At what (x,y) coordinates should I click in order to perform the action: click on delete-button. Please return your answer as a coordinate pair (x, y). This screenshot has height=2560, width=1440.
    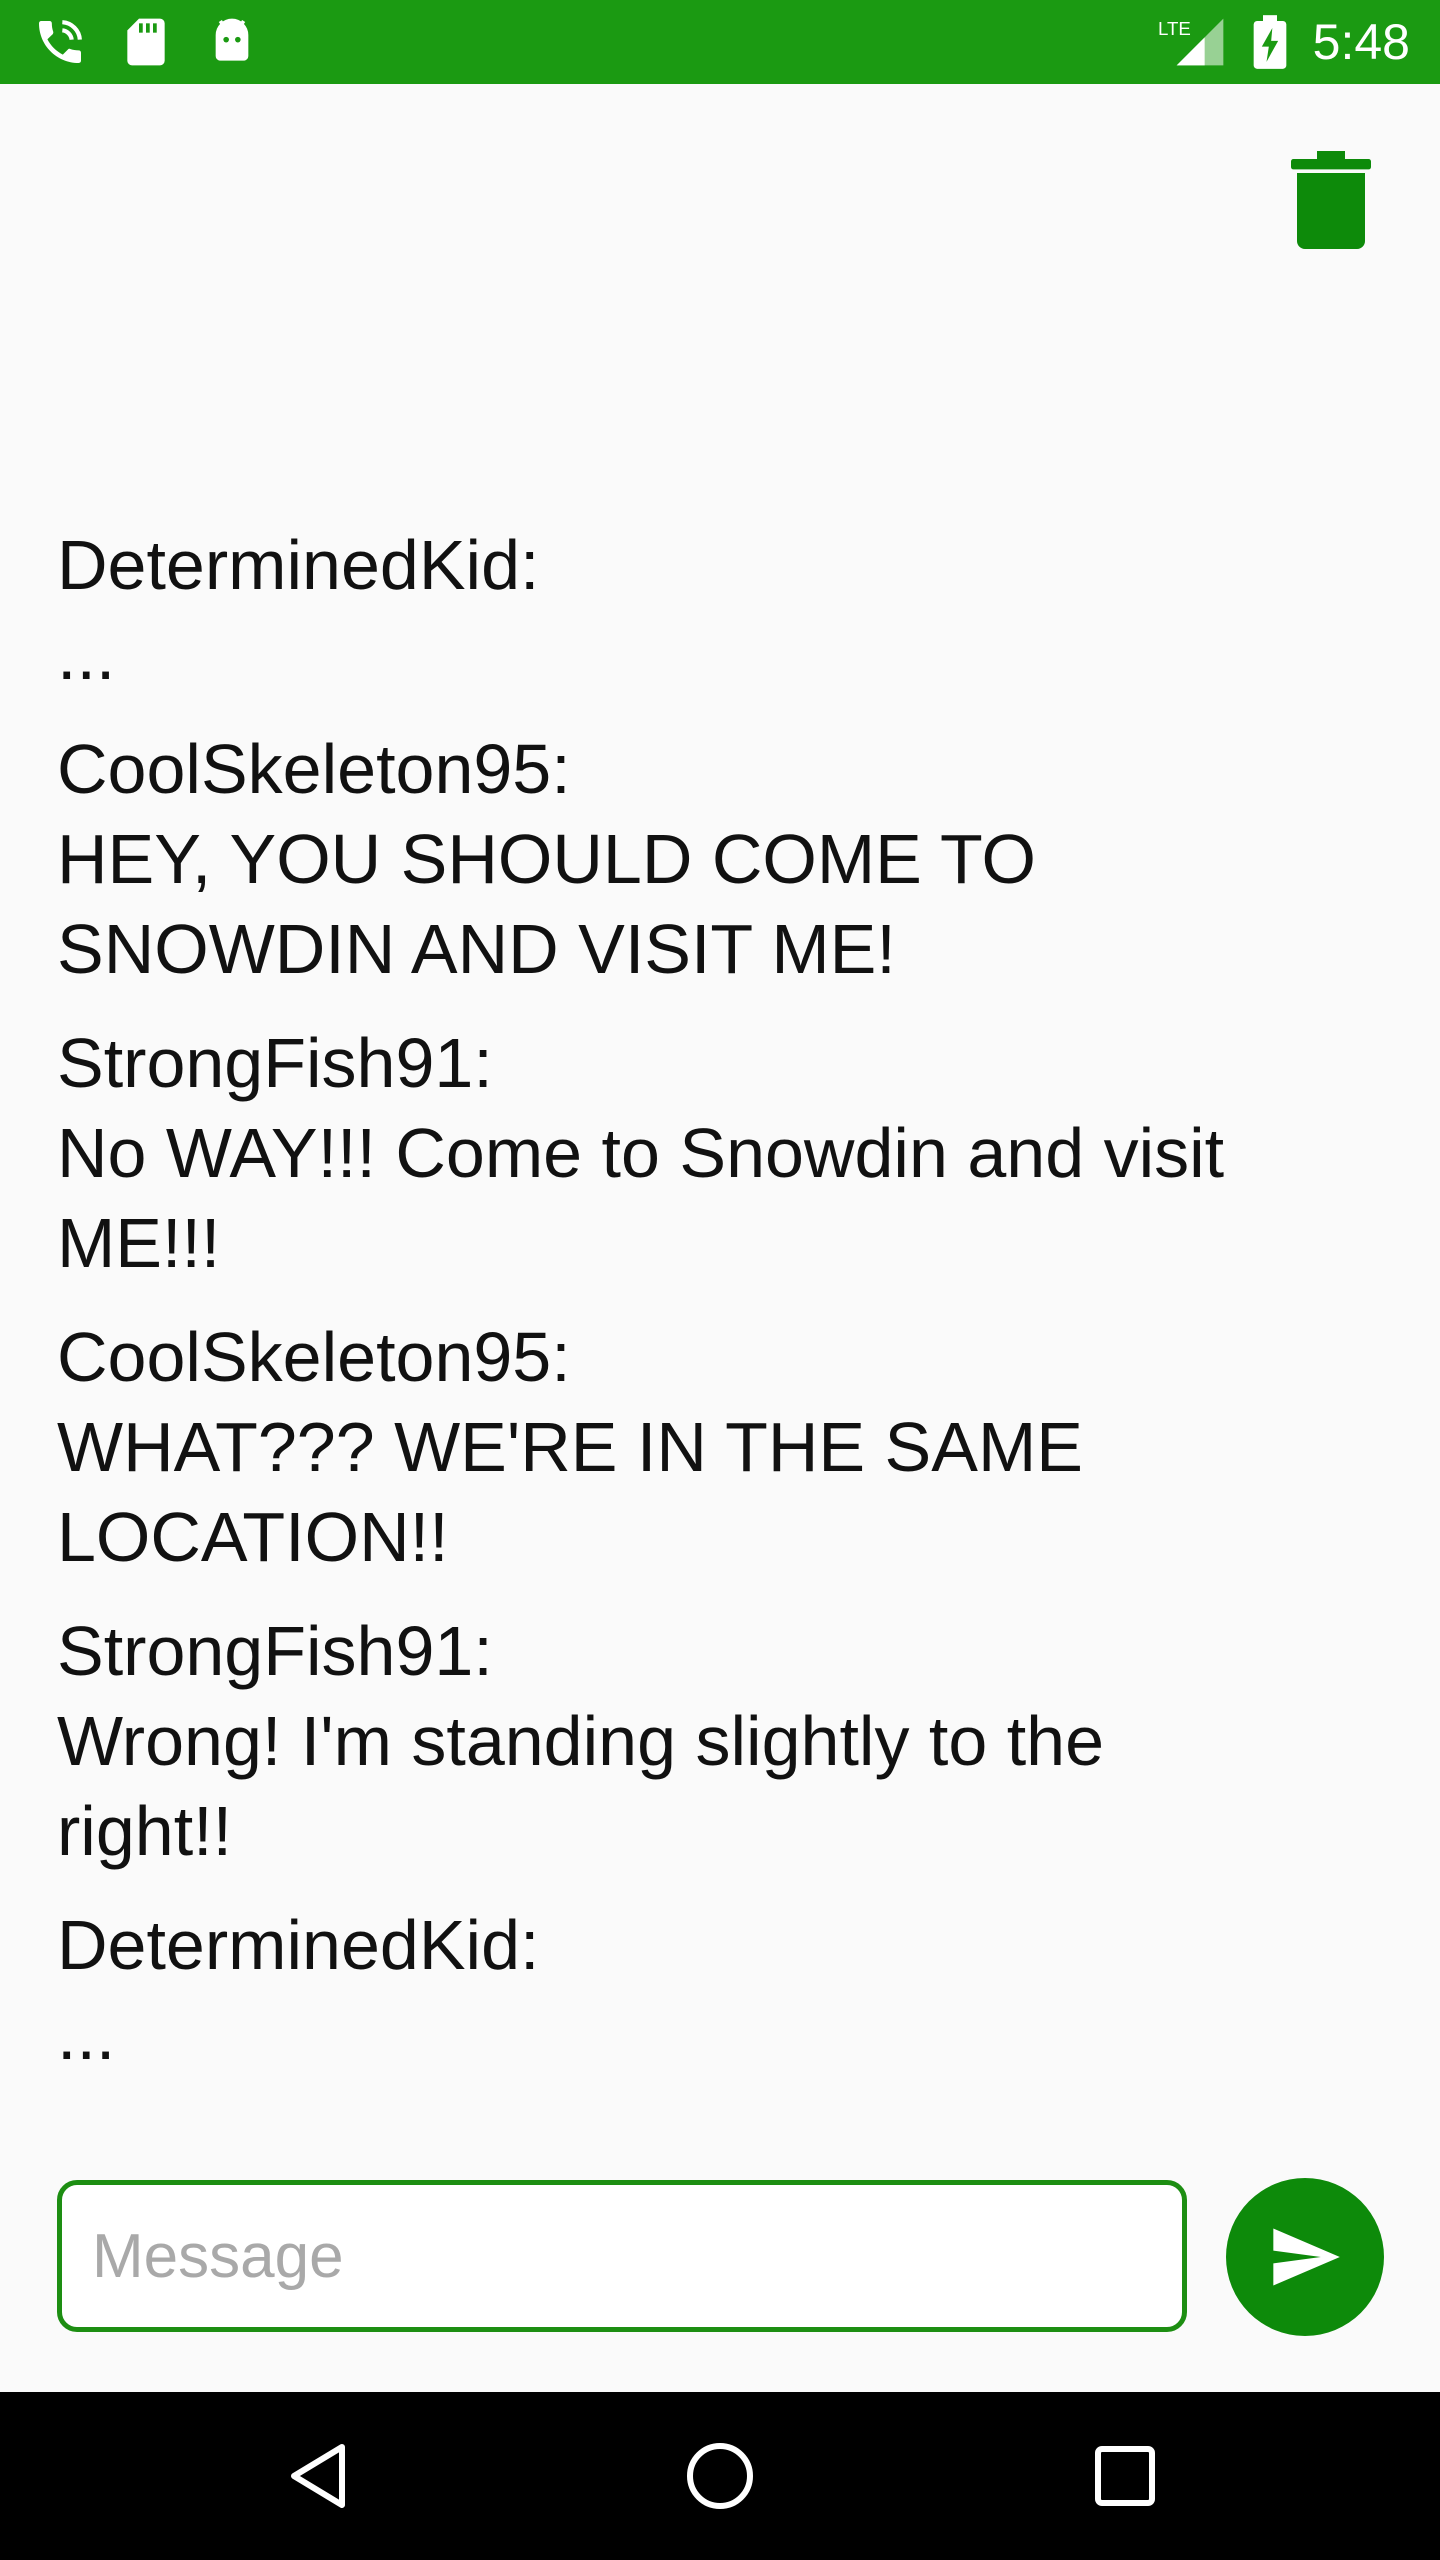
    Looking at the image, I should click on (1331, 201).